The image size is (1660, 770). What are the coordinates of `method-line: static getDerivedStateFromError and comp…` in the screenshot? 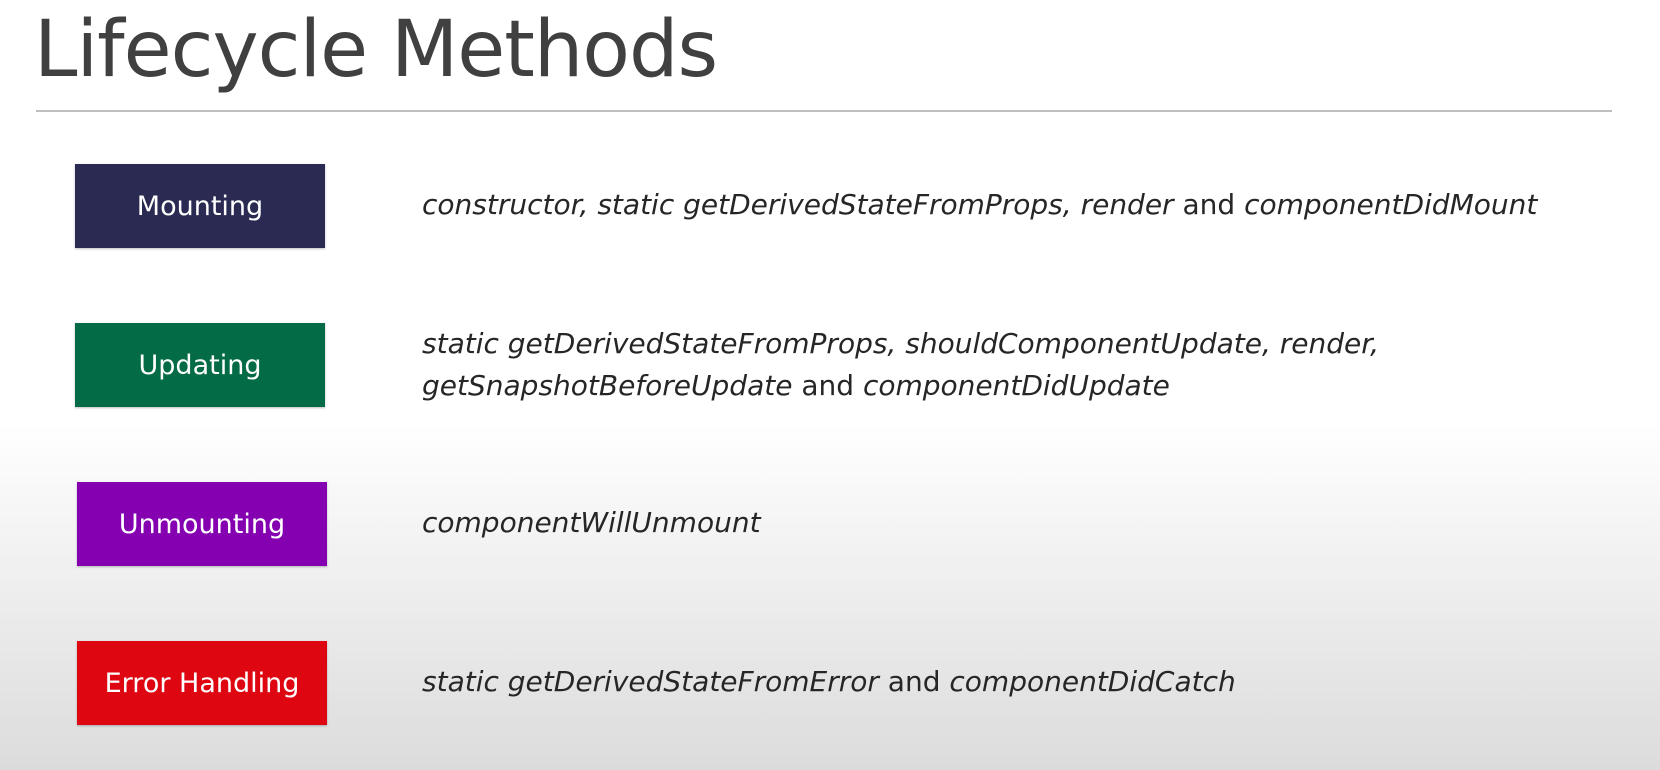 It's located at (829, 682).